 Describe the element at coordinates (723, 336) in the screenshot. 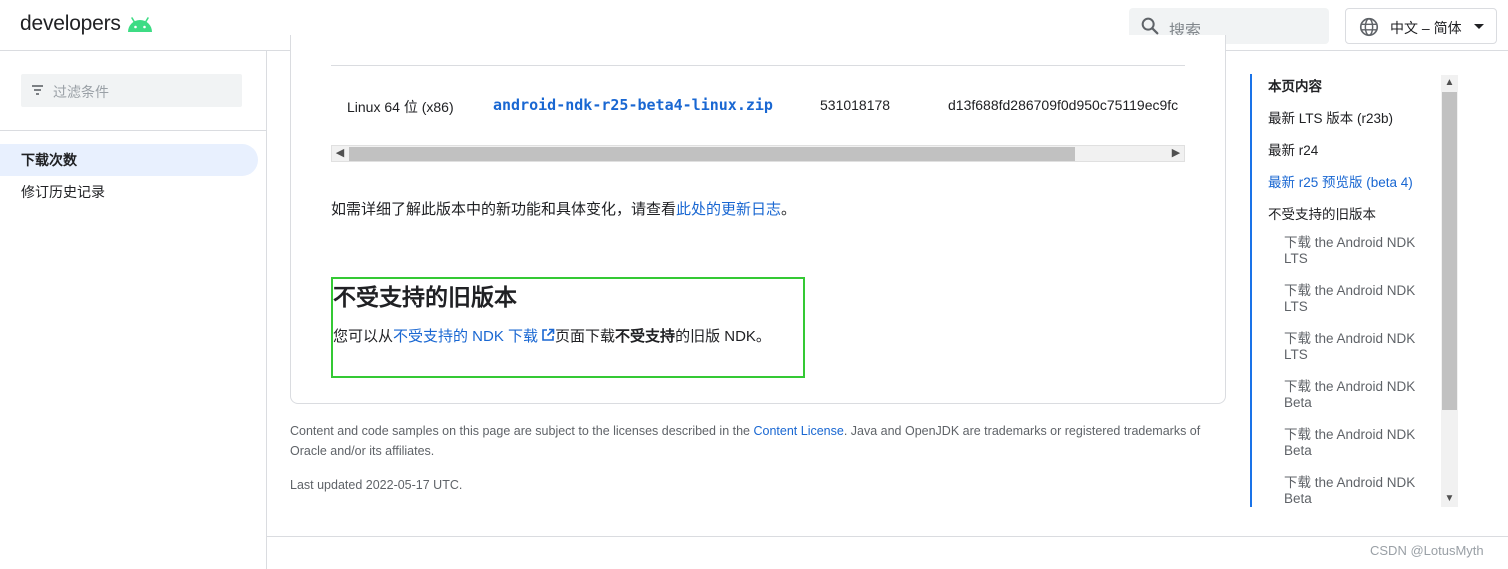

I see `paragraph-suffix: 的旧版 NDK。` at that location.